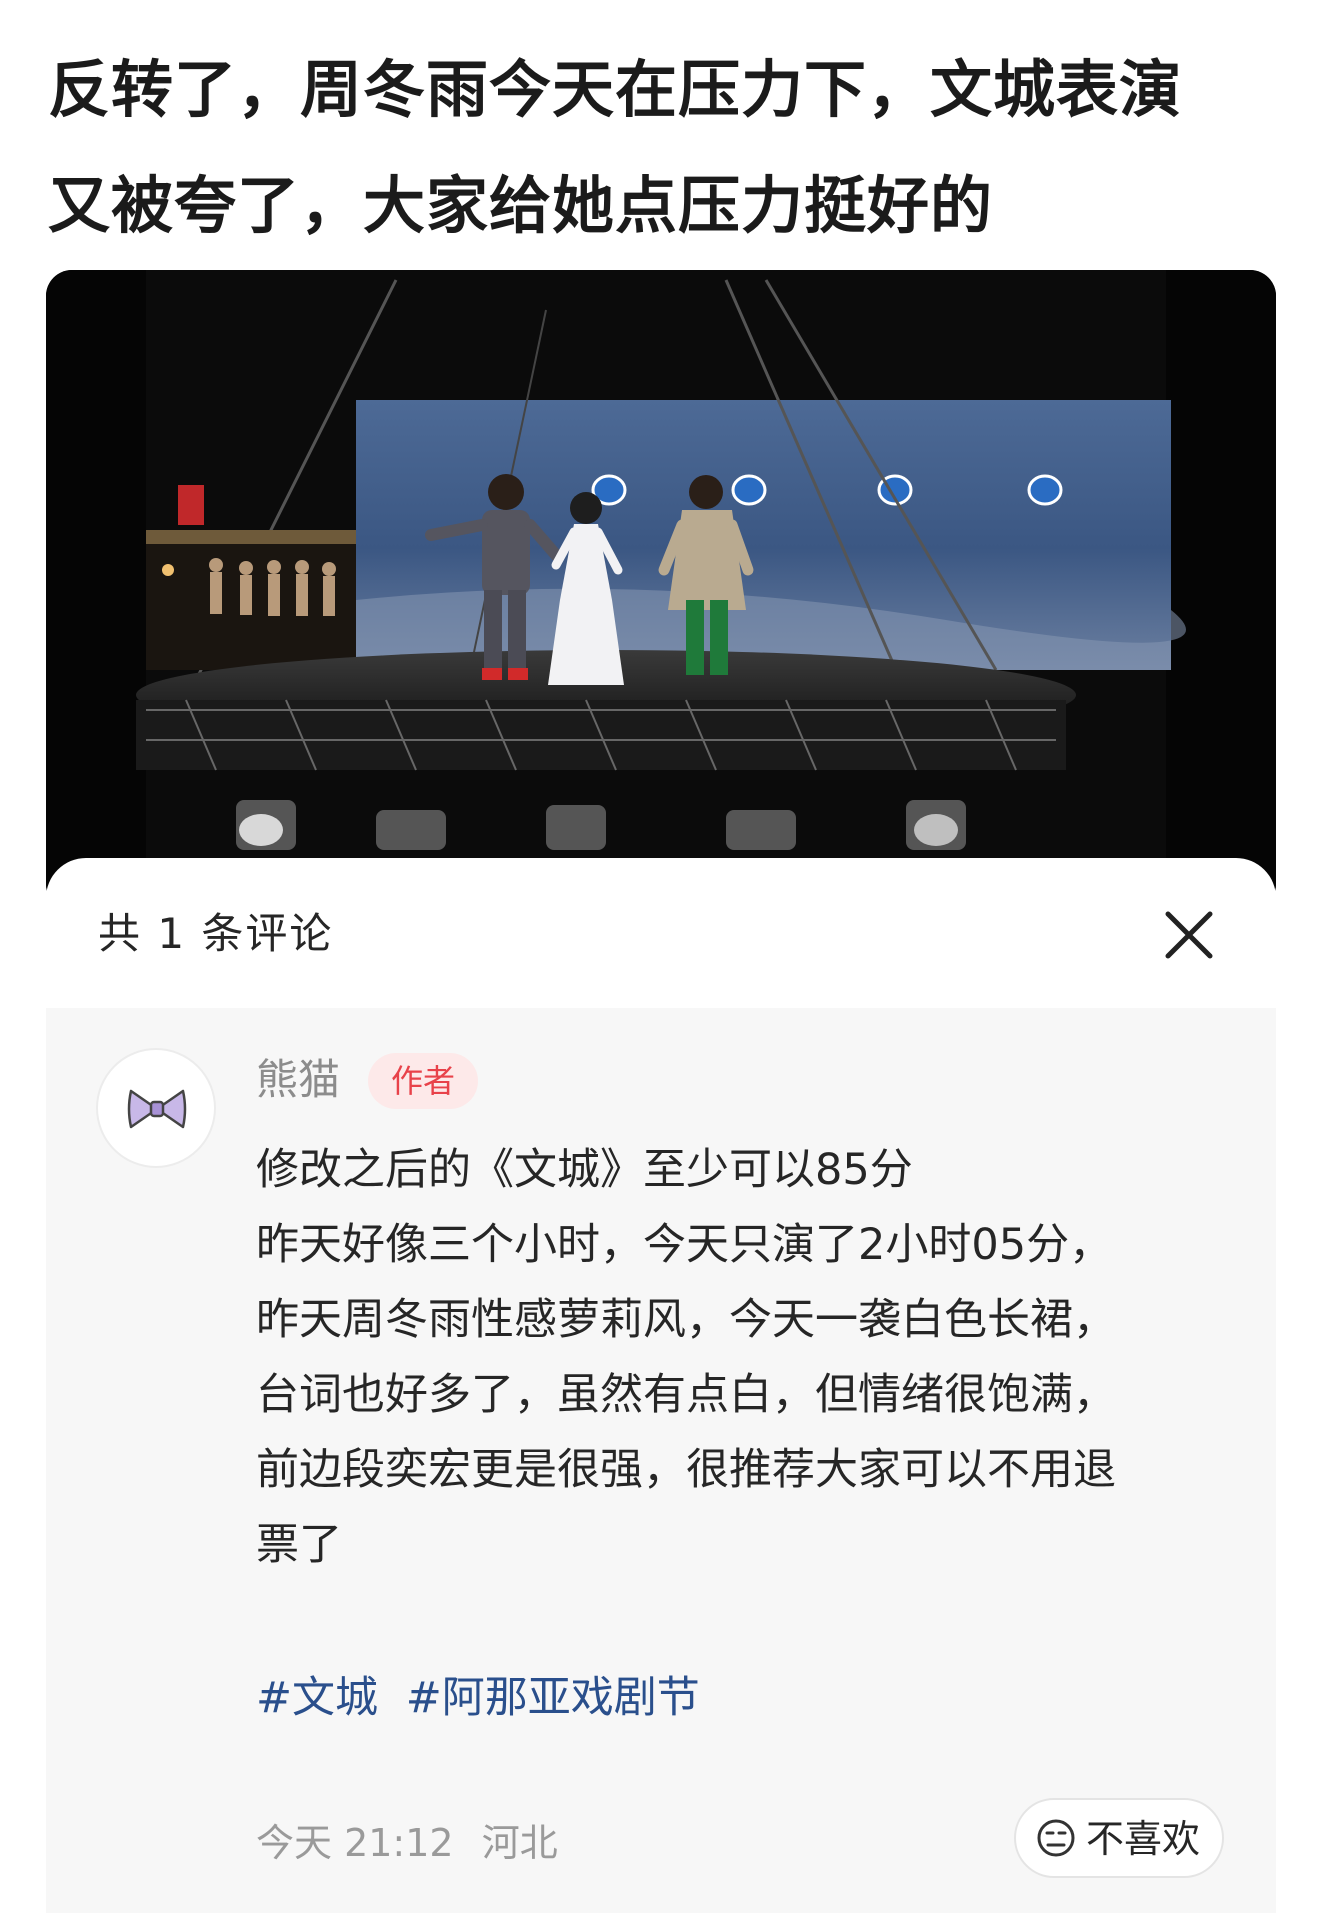  I want to click on comment-meta: 今天 21:12 河北, so click(415, 1843).